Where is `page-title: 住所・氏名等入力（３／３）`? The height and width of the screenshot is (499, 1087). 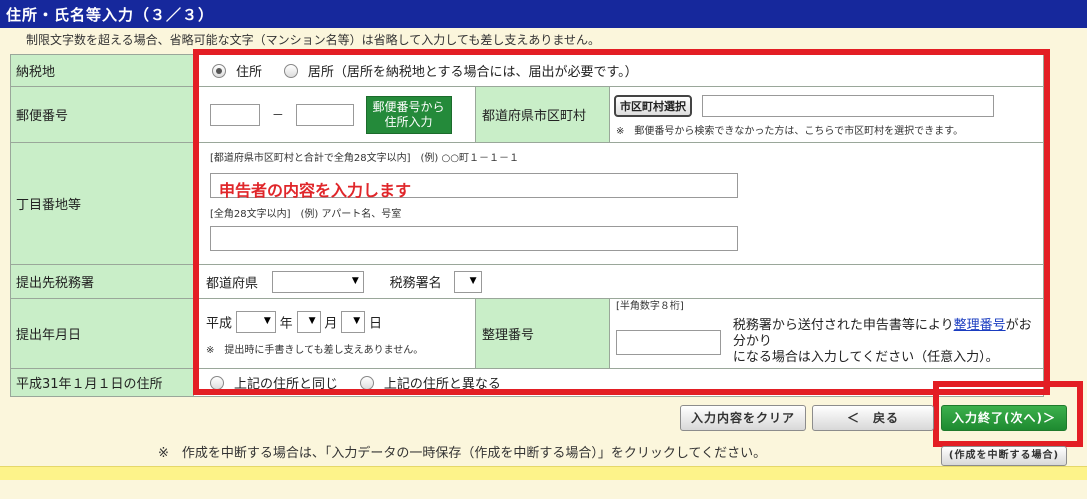
page-title: 住所・氏名等入力（３／３） is located at coordinates (543, 14).